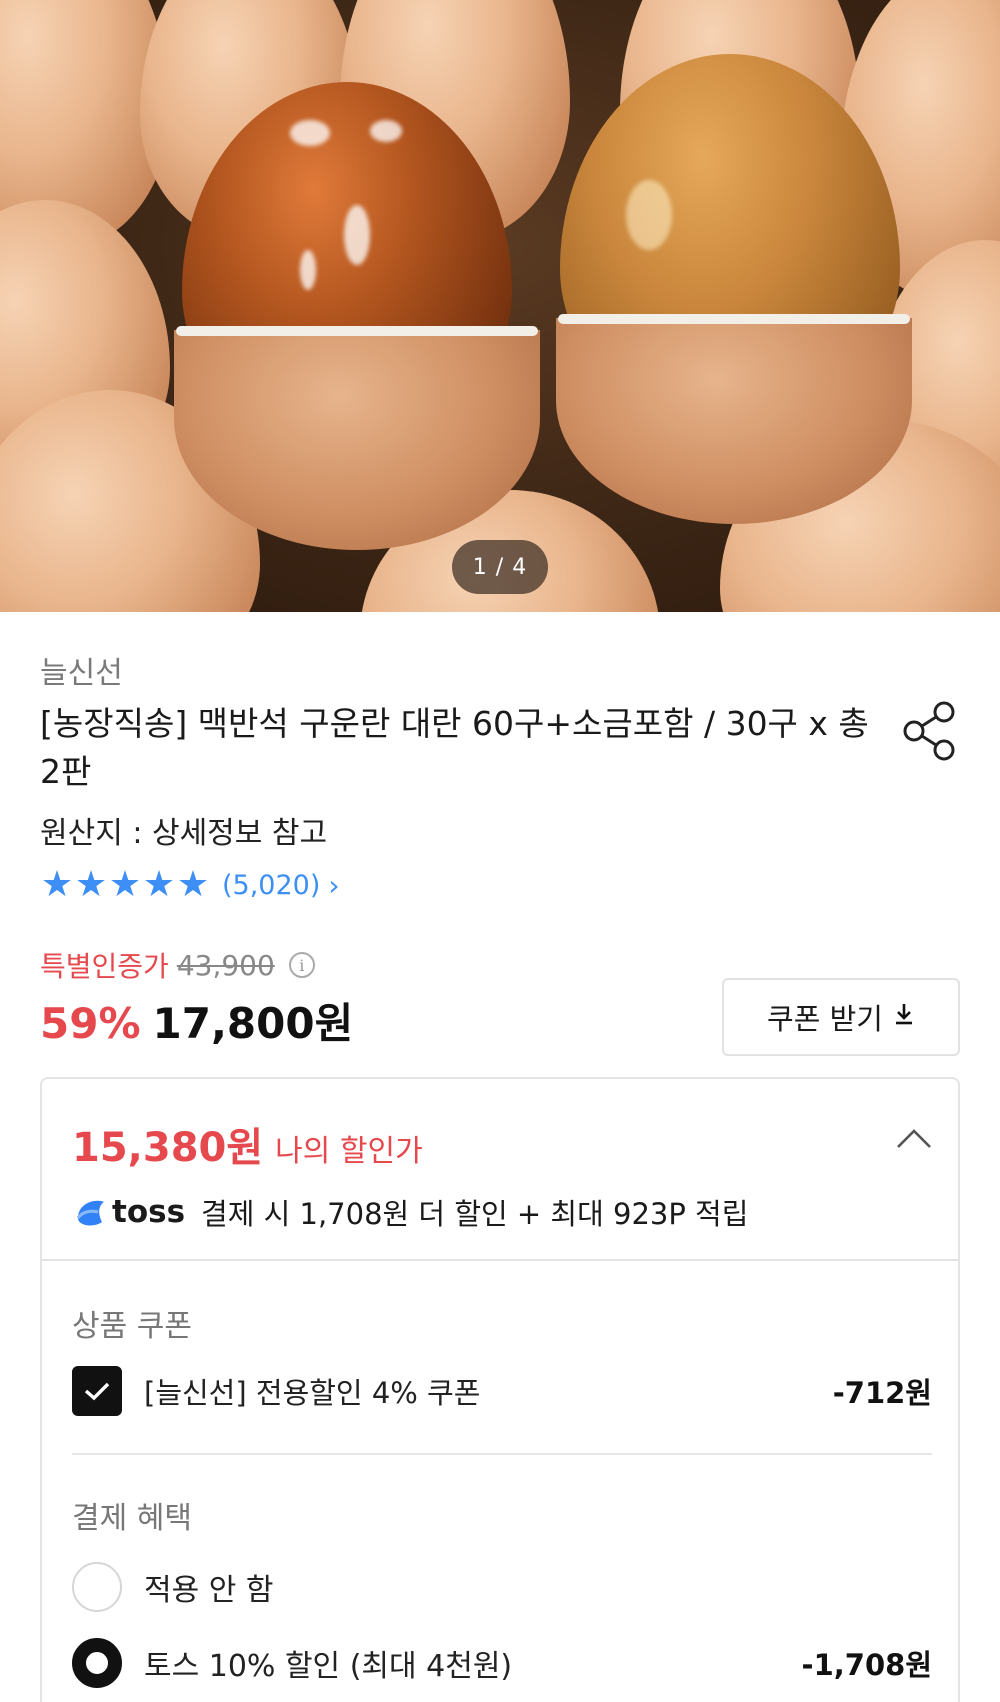  Describe the element at coordinates (81, 670) in the screenshot. I see `seller-name: 늘신선` at that location.